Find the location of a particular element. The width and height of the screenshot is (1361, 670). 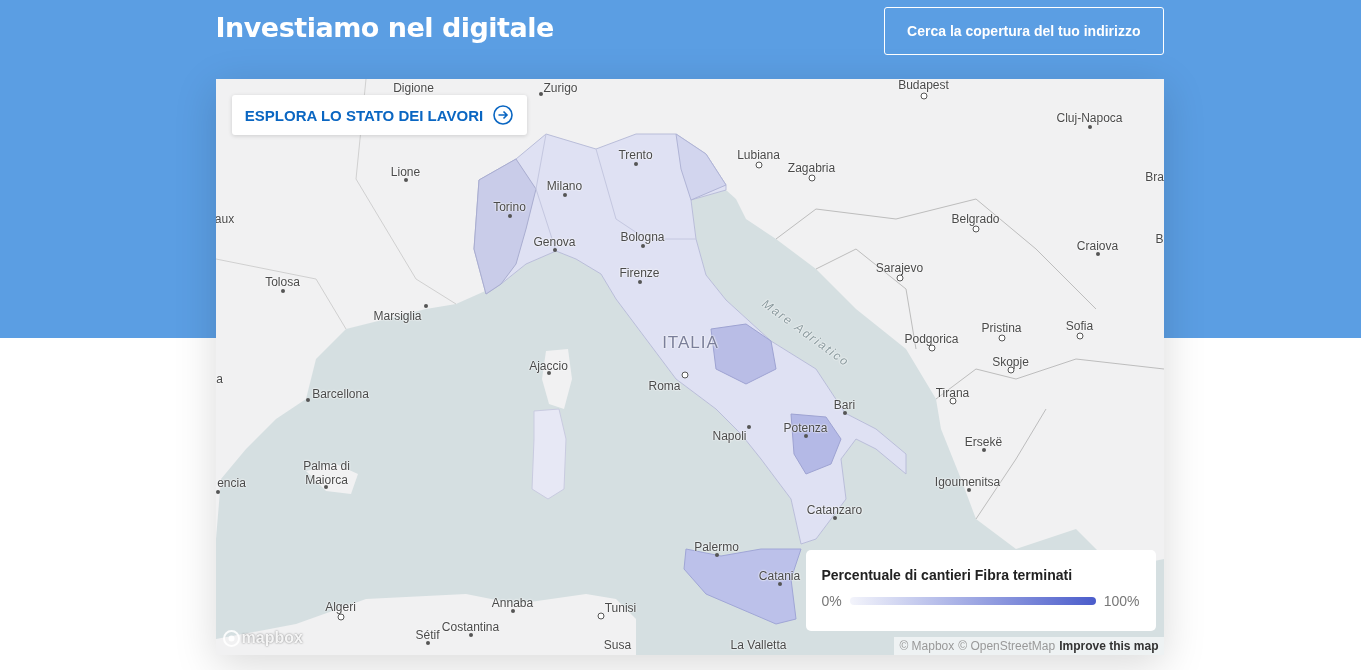

city-label: Potenza is located at coordinates (805, 428).